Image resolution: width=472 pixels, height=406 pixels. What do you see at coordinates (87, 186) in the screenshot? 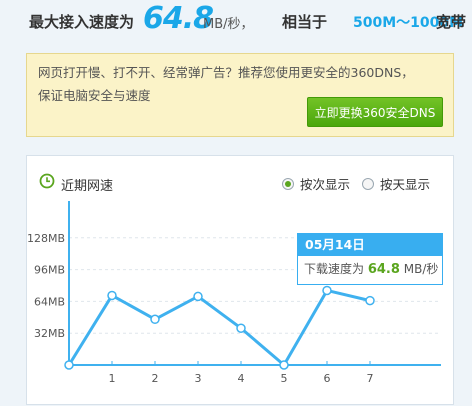
I see `panel-title: 近期网速` at bounding box center [87, 186].